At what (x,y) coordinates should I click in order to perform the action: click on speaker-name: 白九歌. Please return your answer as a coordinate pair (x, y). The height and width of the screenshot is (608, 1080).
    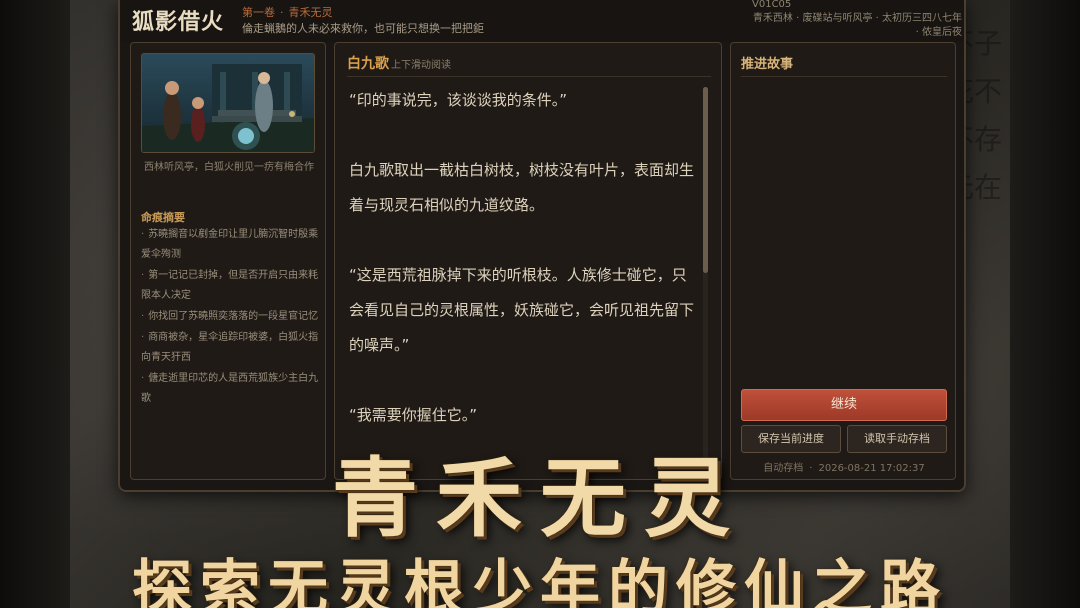
    Looking at the image, I should click on (368, 64).